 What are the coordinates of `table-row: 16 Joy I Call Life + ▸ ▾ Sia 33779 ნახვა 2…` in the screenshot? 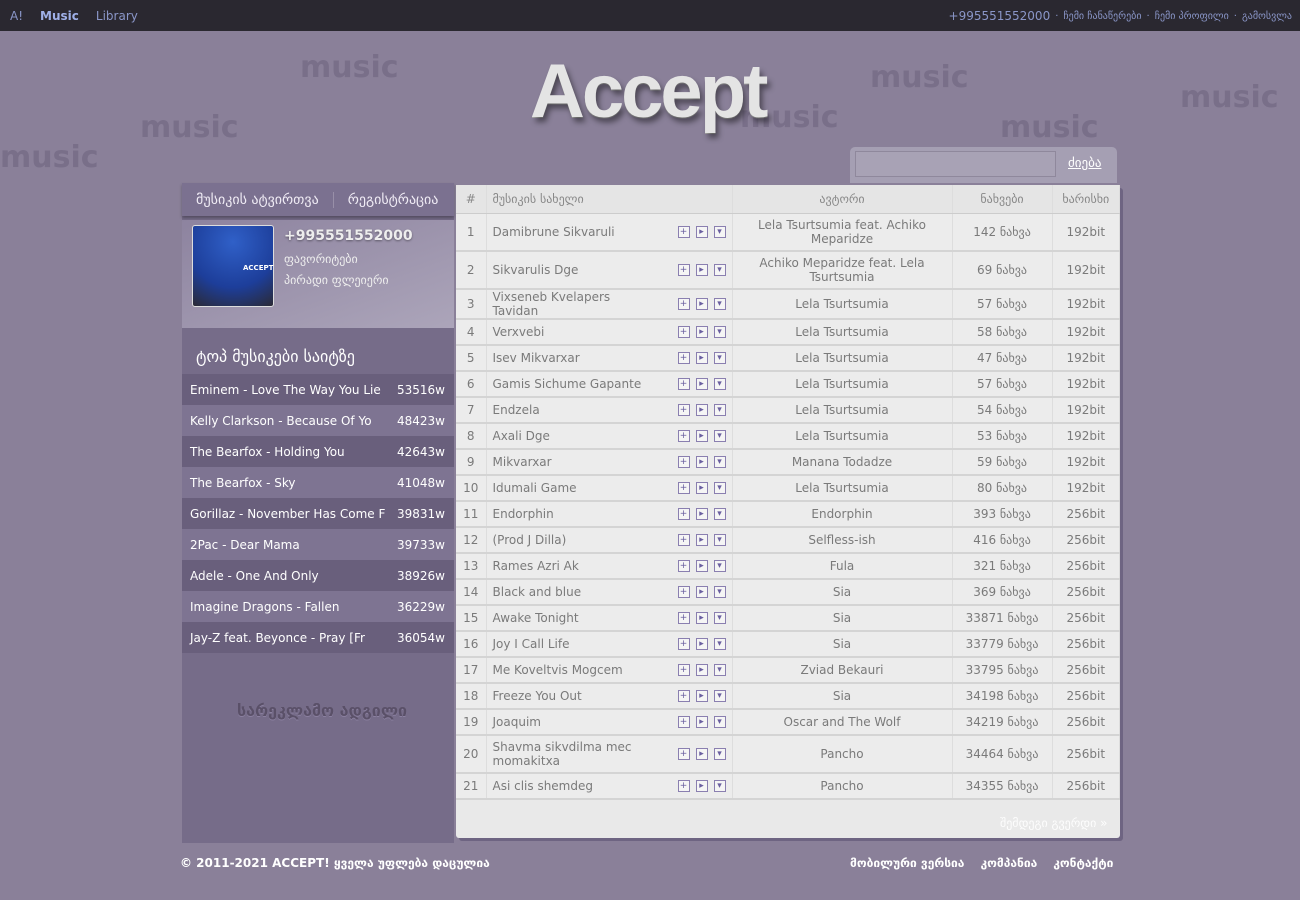 It's located at (788, 644).